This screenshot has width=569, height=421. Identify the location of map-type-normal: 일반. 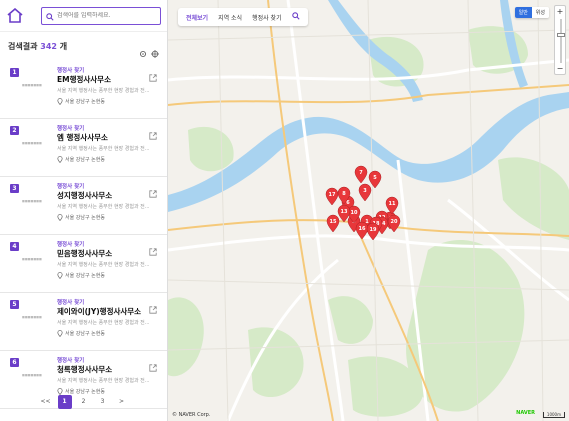
(523, 12).